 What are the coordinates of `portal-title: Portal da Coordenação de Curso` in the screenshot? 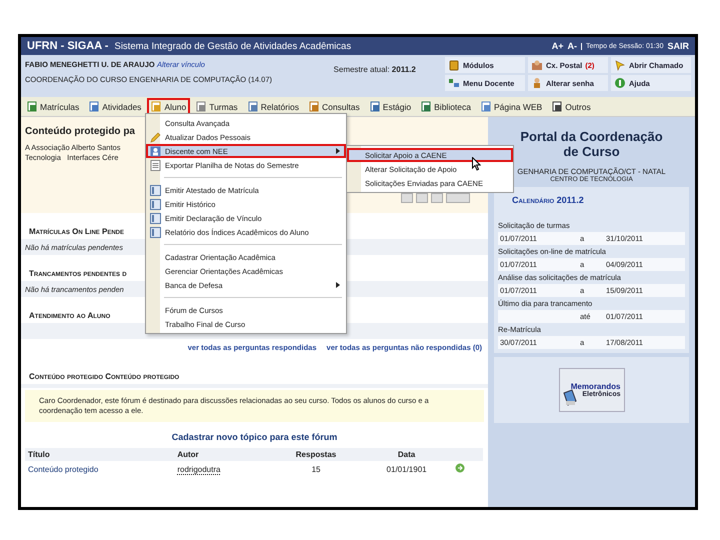 It's located at (591, 144).